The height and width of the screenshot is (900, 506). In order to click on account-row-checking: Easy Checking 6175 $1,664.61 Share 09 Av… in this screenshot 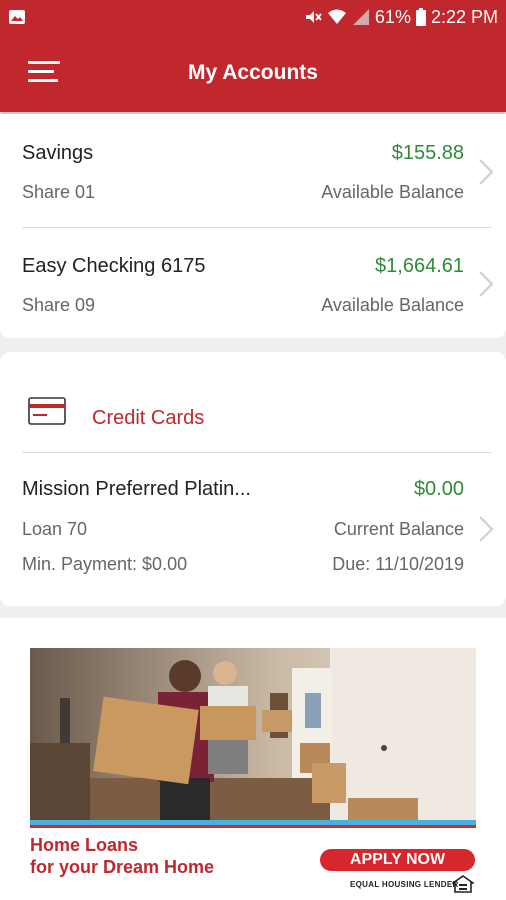, I will do `click(253, 283)`.